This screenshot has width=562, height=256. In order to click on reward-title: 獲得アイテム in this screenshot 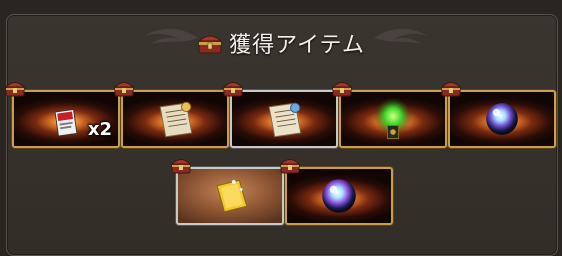, I will do `click(297, 45)`.